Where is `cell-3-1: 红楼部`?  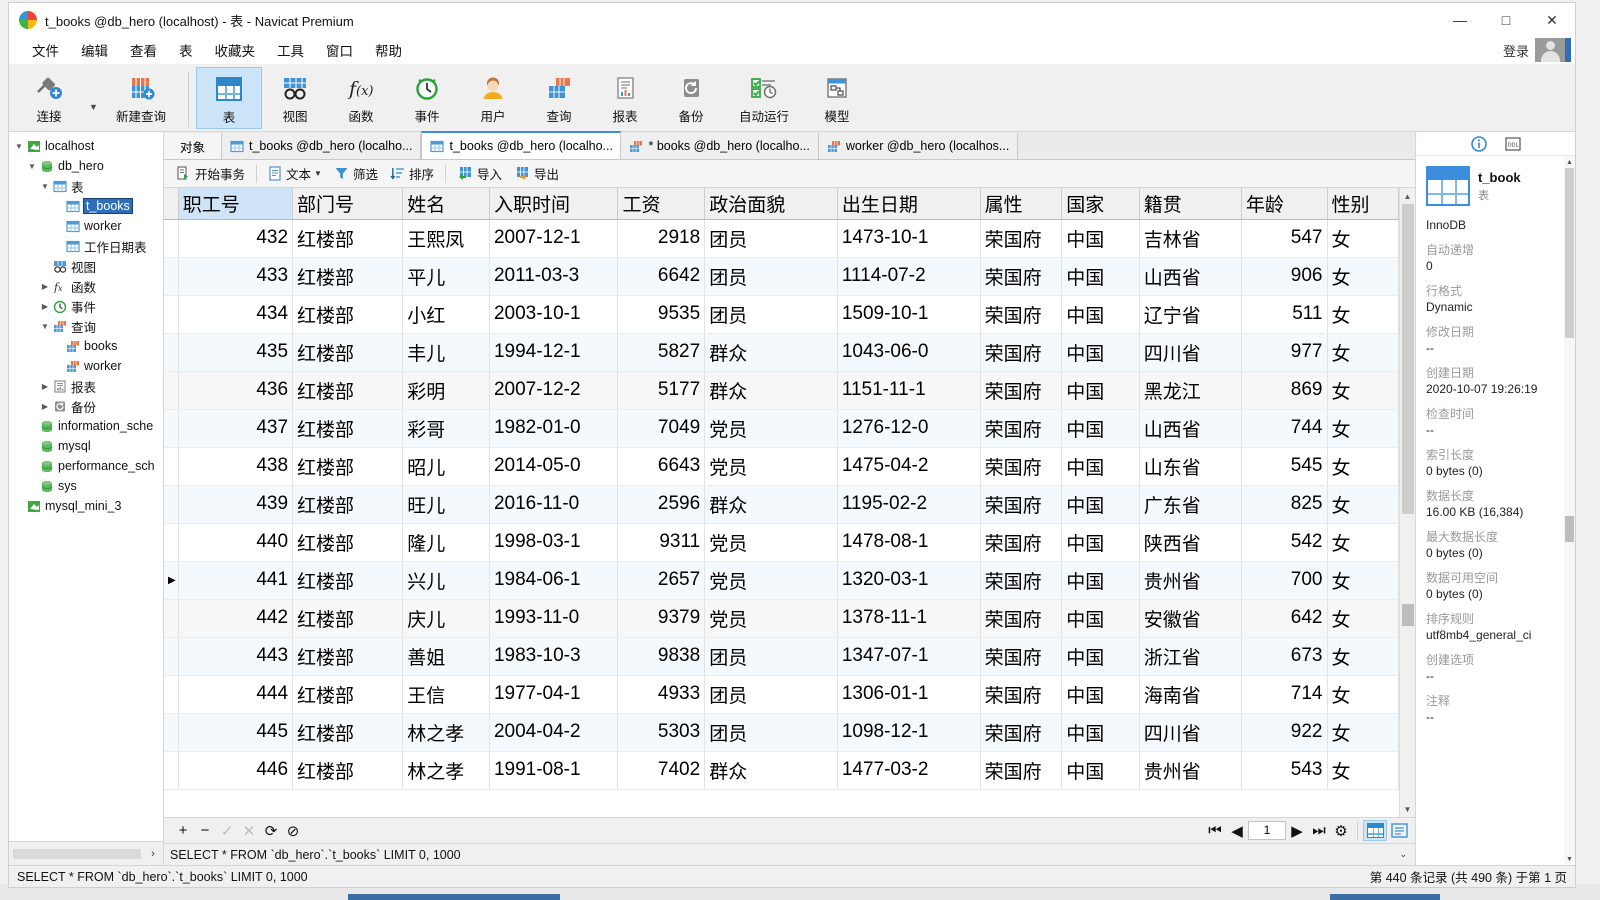 cell-3-1: 红楼部 is located at coordinates (348, 352).